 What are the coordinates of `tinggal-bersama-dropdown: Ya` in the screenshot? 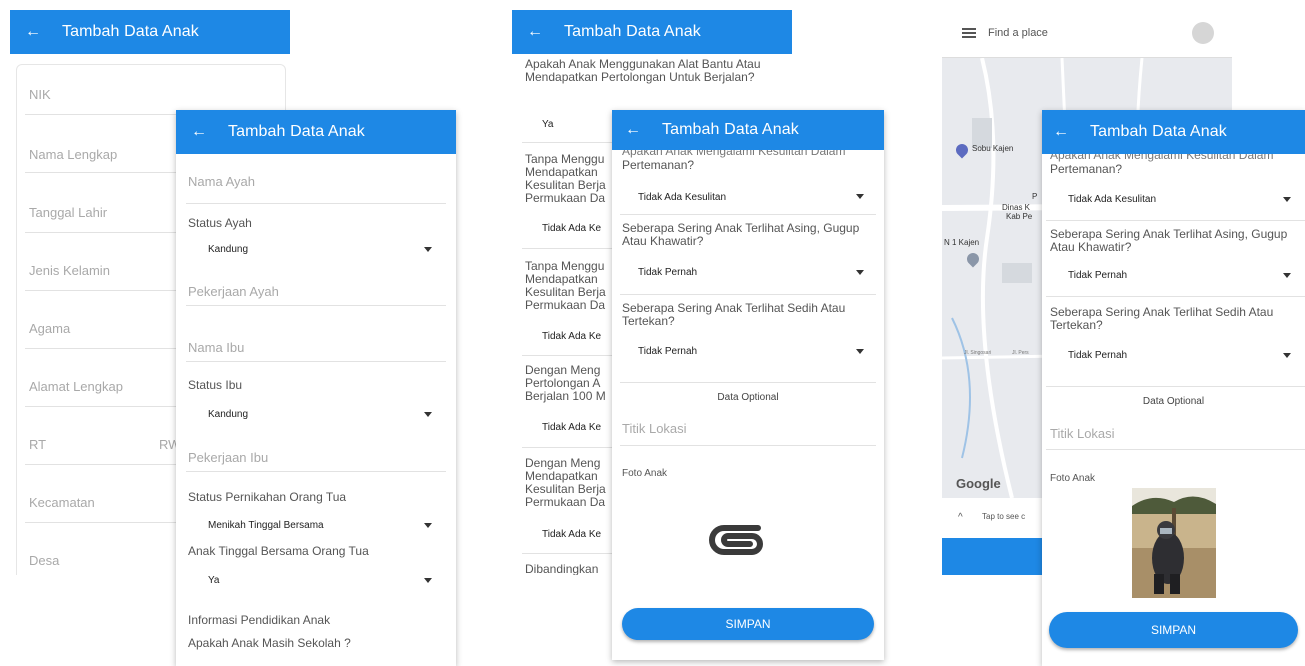 It's located at (317, 581).